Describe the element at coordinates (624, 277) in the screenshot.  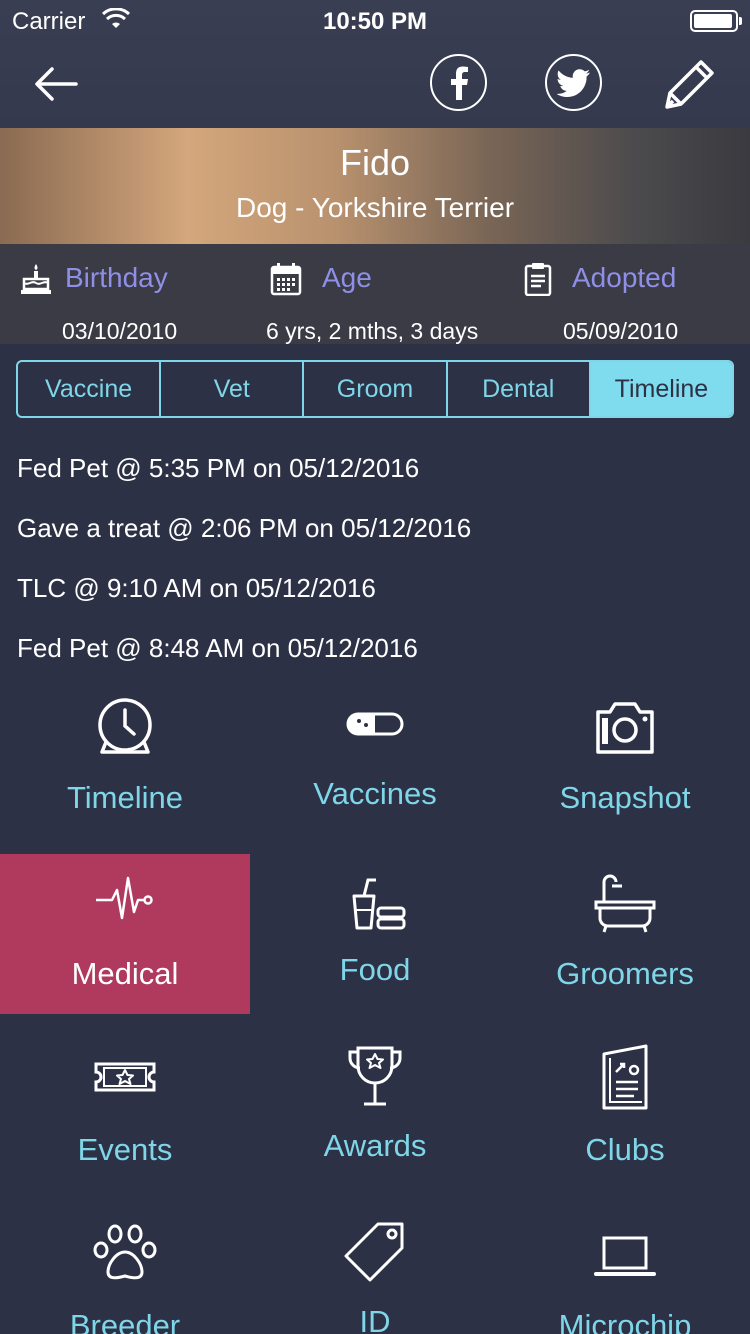
I see `adopted-label: Adopted` at that location.